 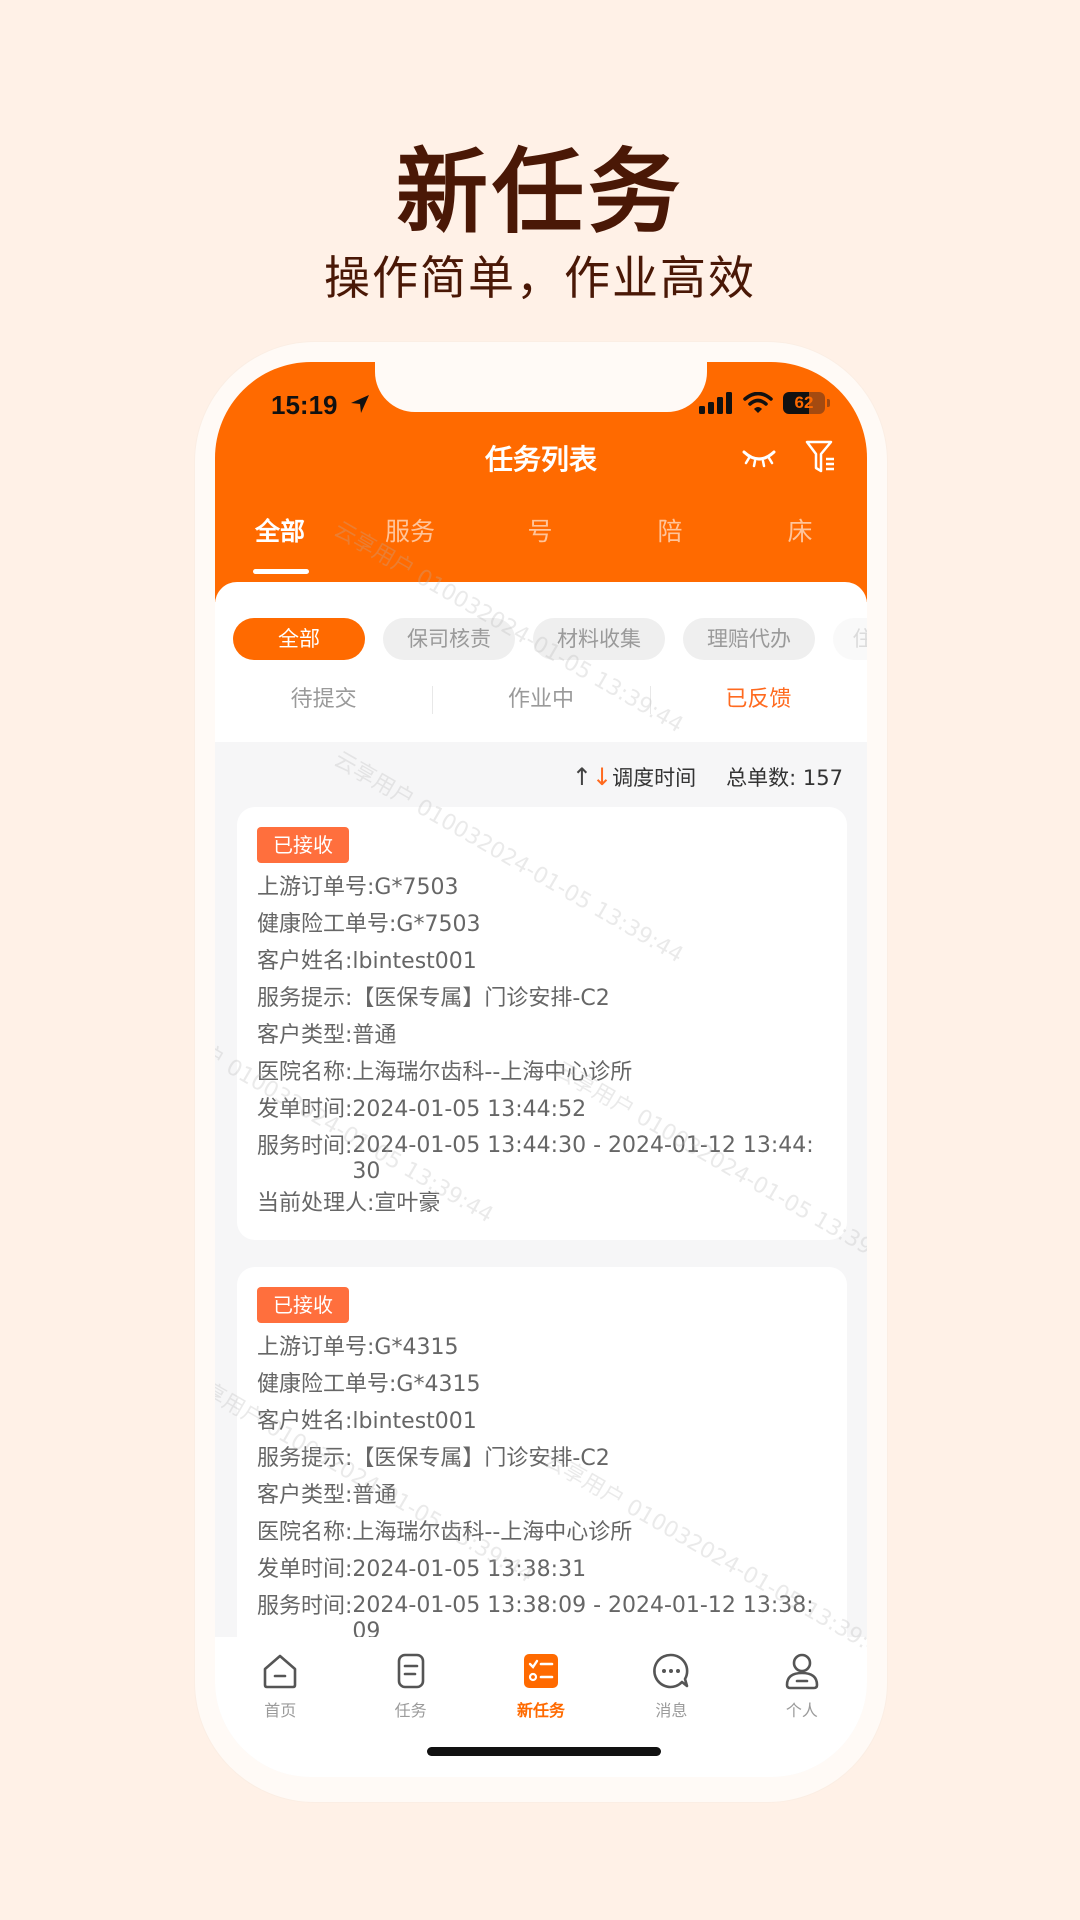 What do you see at coordinates (280, 1710) in the screenshot?
I see `tab-bar-label: 首页` at bounding box center [280, 1710].